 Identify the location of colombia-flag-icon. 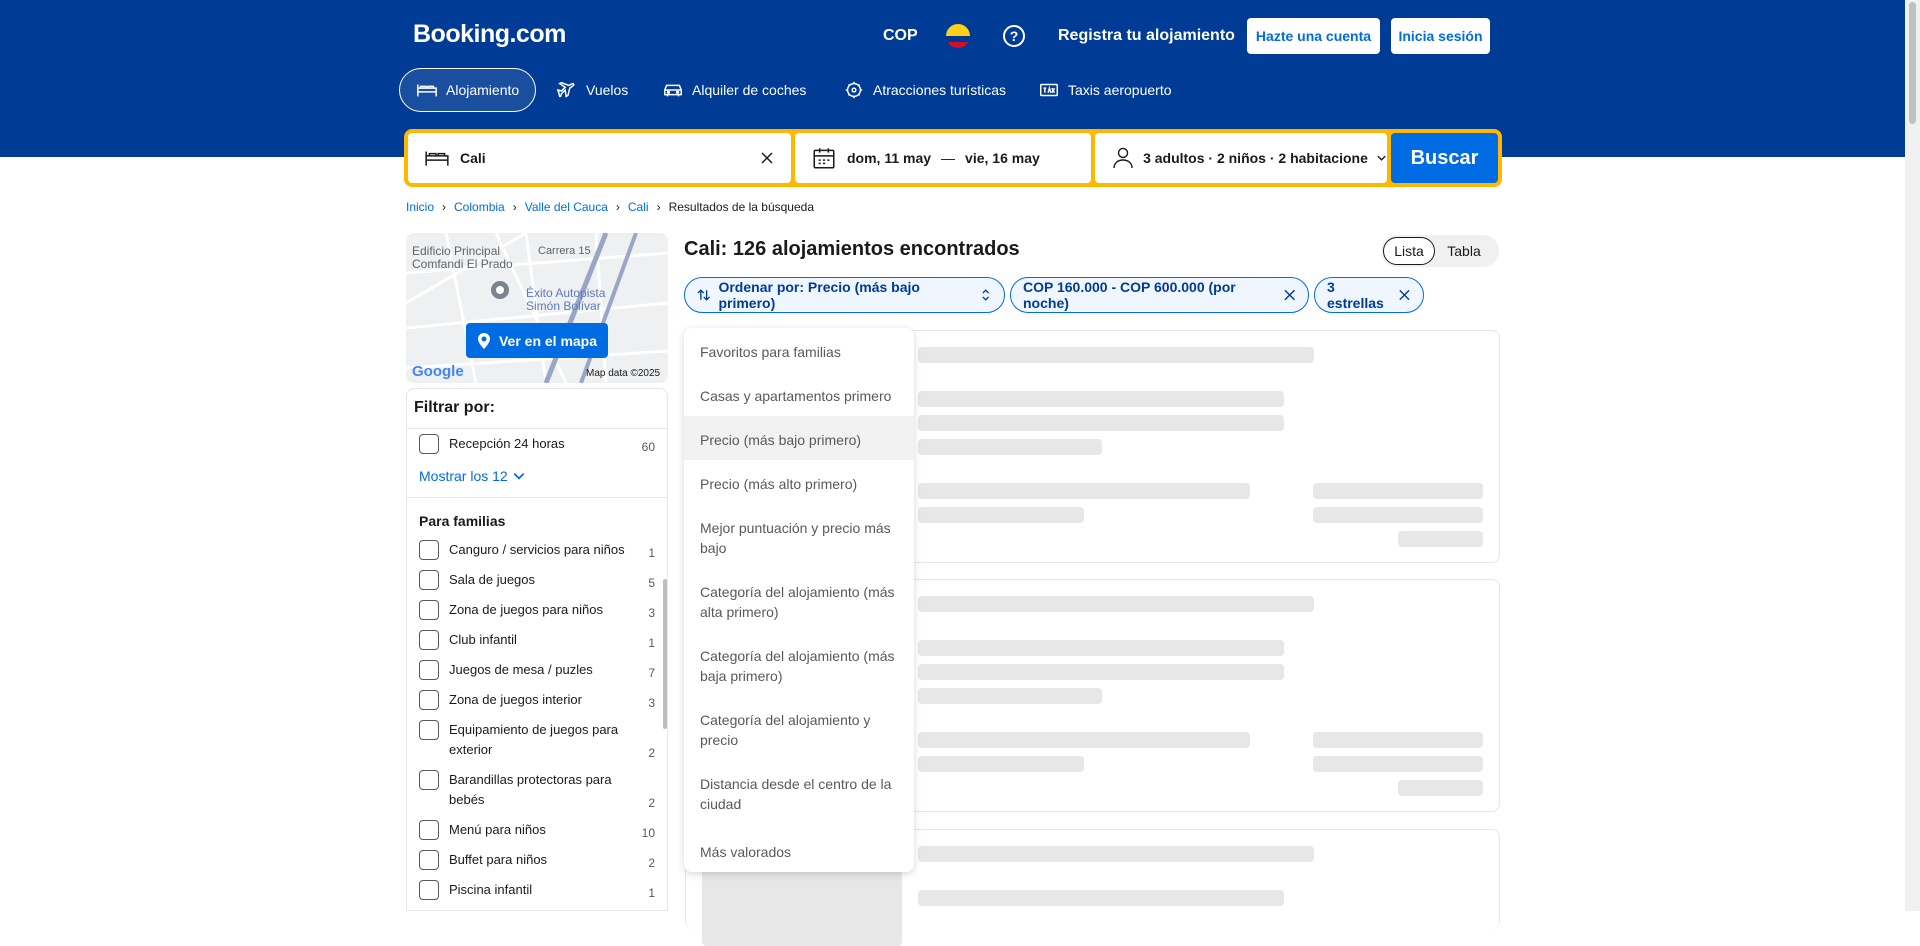
(958, 36).